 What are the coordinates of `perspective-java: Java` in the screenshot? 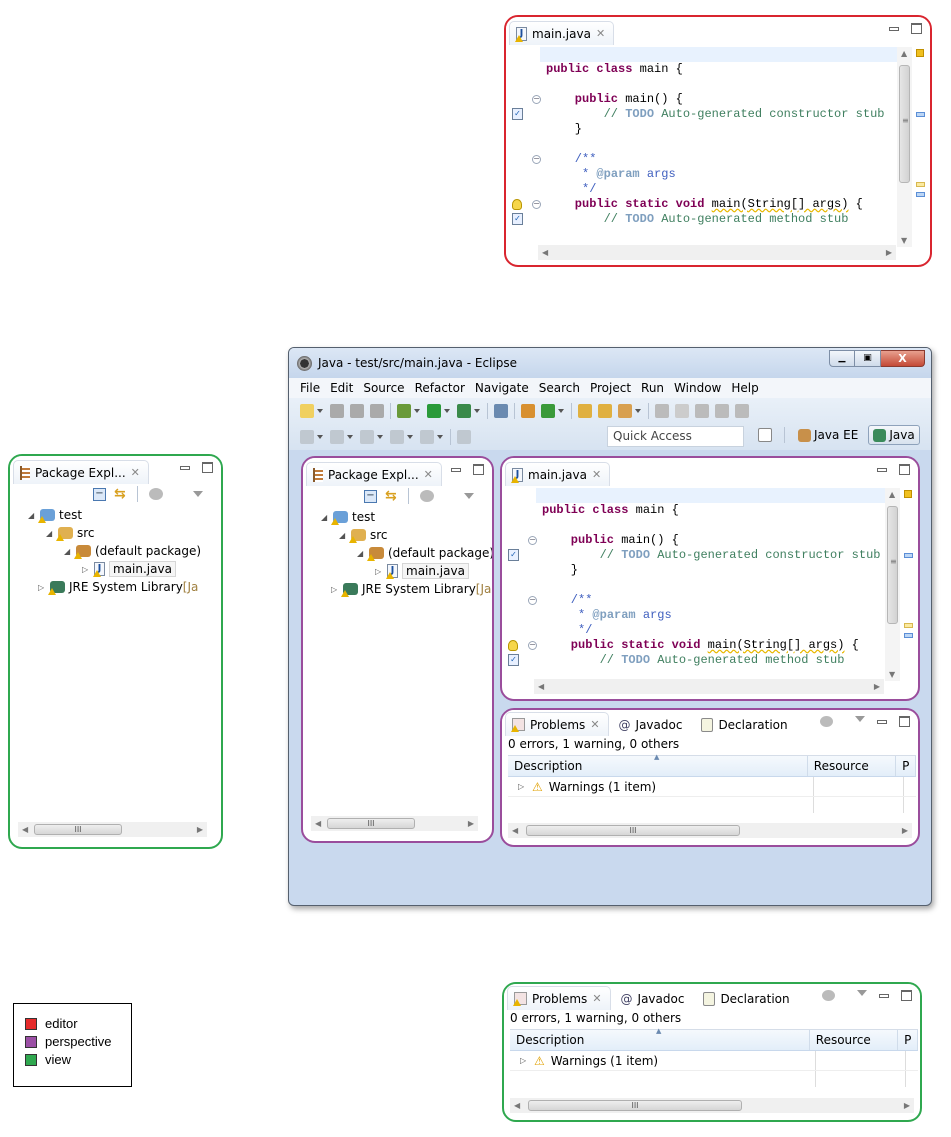 It's located at (894, 435).